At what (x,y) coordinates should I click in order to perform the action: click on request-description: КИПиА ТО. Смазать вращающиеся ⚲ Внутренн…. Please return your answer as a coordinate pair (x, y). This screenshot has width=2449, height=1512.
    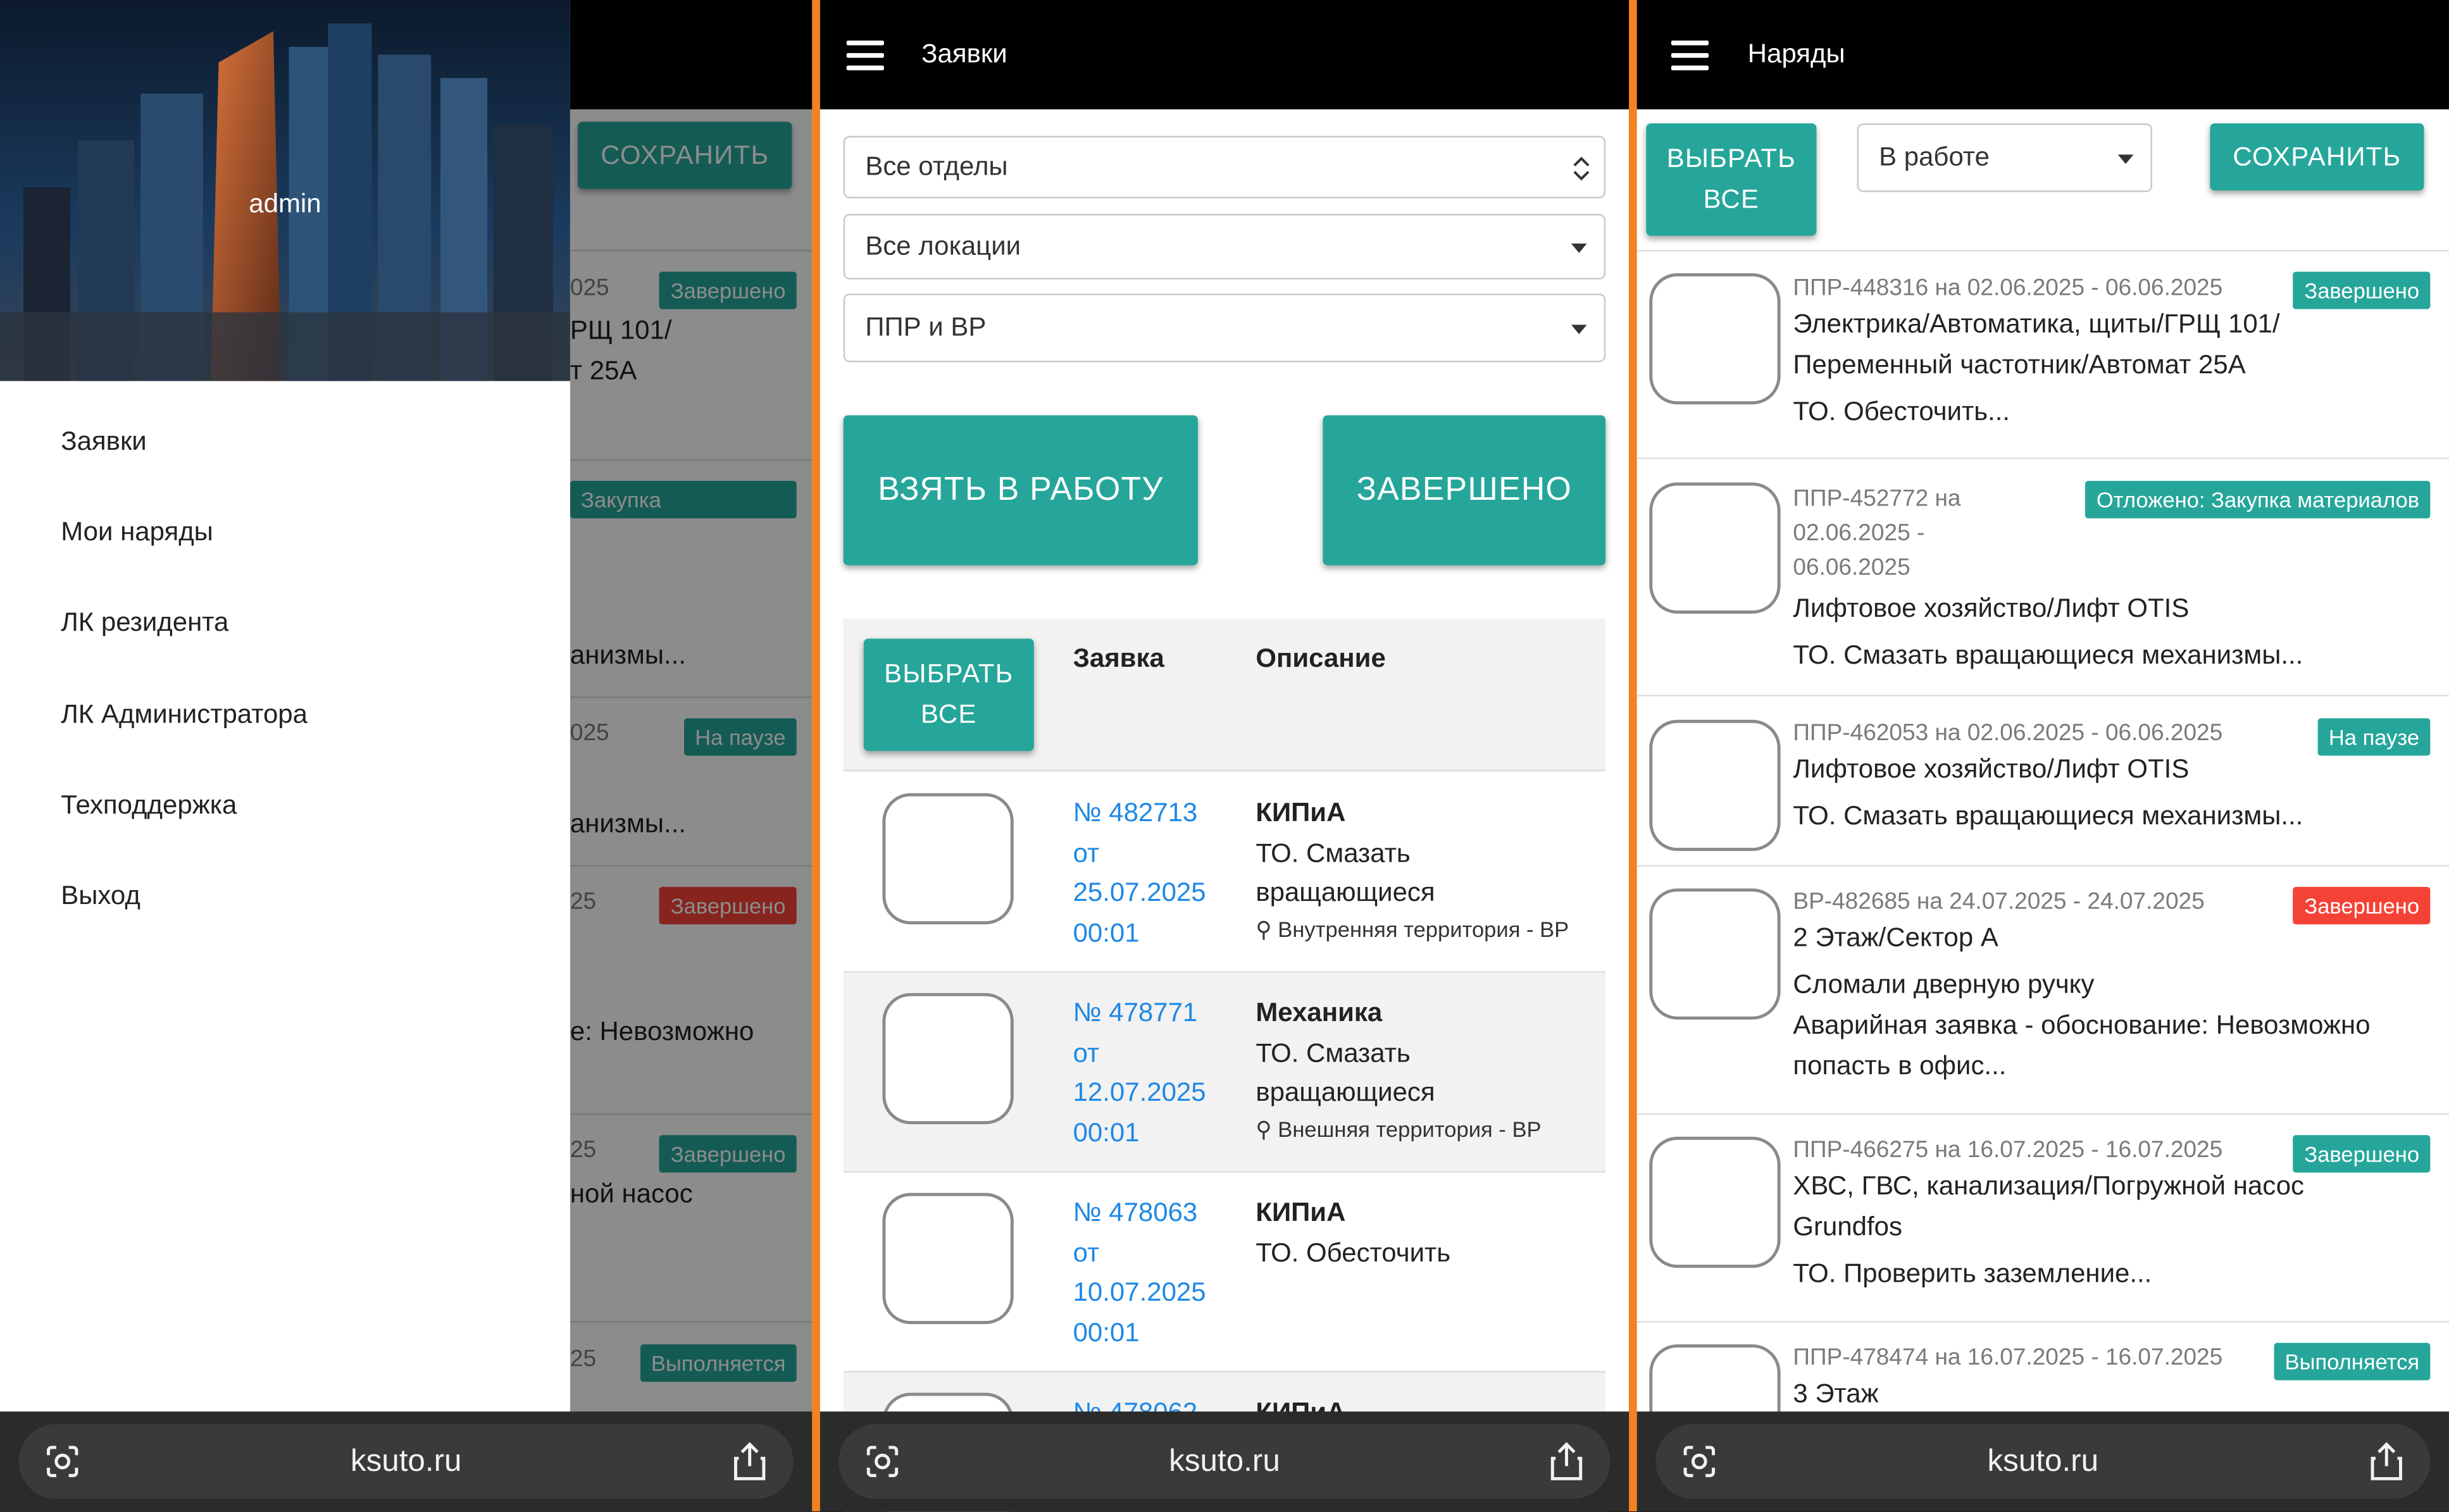
    Looking at the image, I should click on (1412, 869).